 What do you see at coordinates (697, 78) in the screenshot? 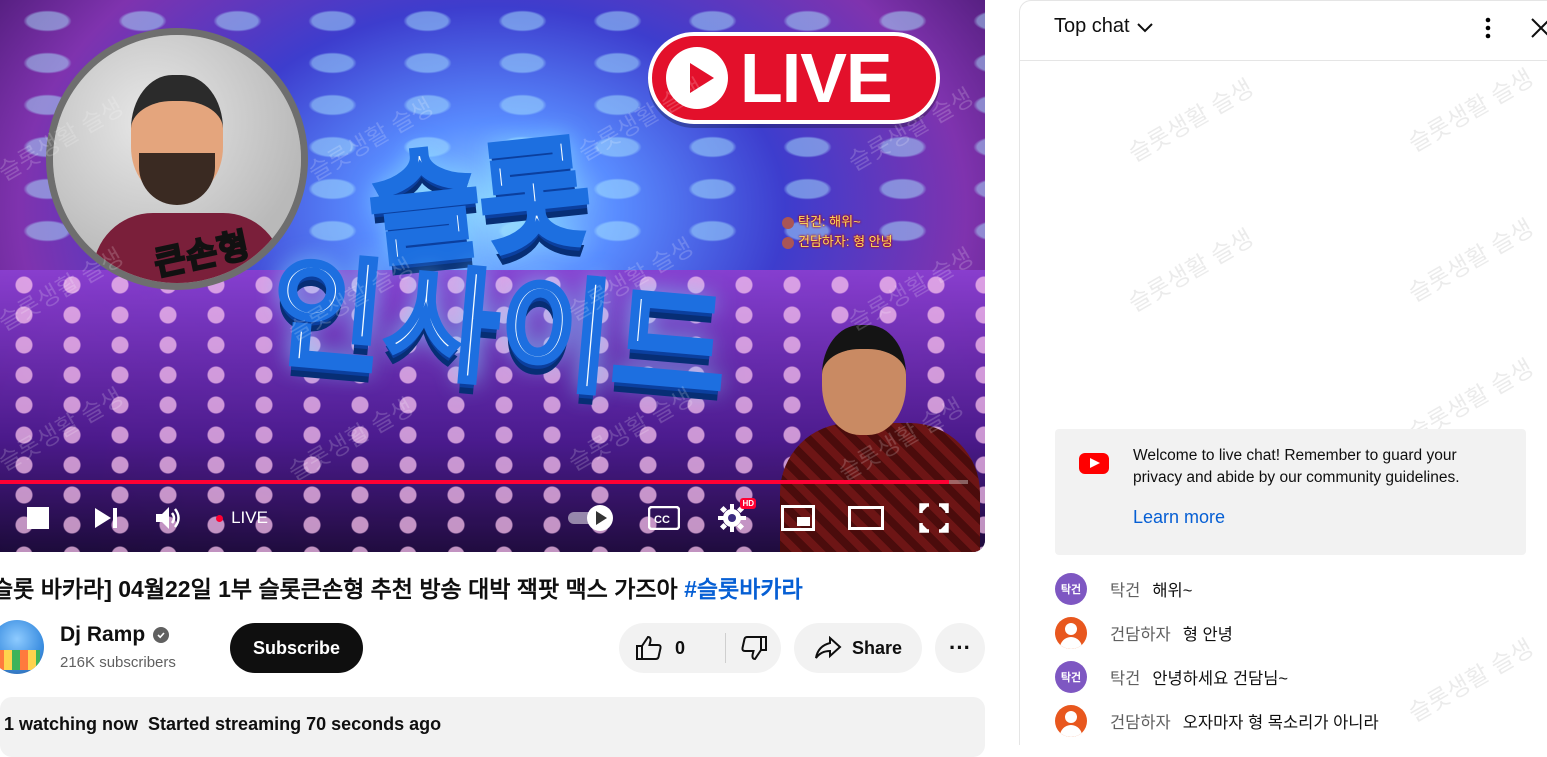
I see `play-circle-icon` at bounding box center [697, 78].